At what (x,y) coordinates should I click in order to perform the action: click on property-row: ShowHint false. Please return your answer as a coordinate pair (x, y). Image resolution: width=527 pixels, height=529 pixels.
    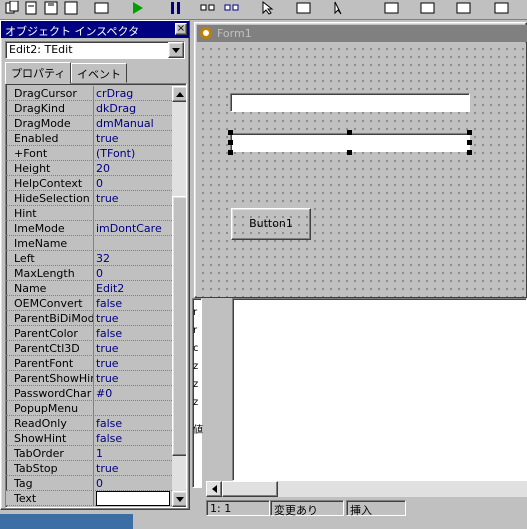
    Looking at the image, I should click on (89, 438).